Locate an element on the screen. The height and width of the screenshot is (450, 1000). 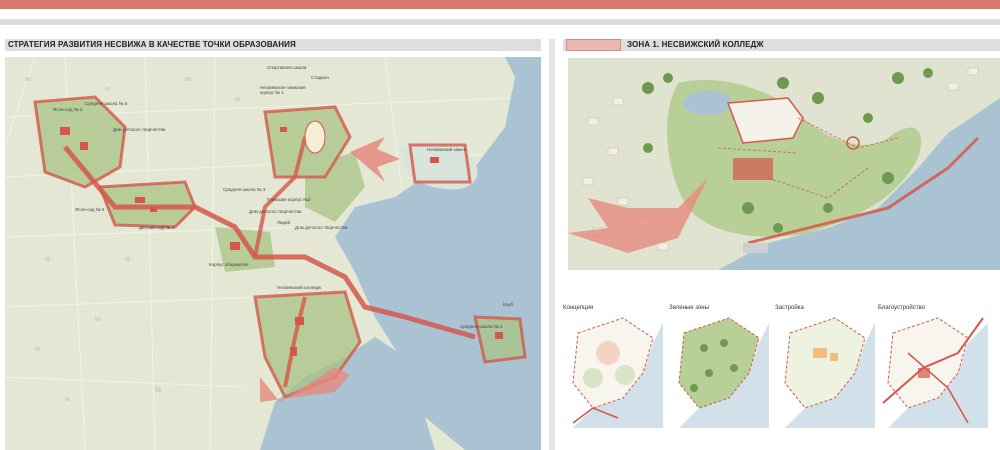
diagram-title-green: Зеленые зоны is located at coordinates (689, 308).